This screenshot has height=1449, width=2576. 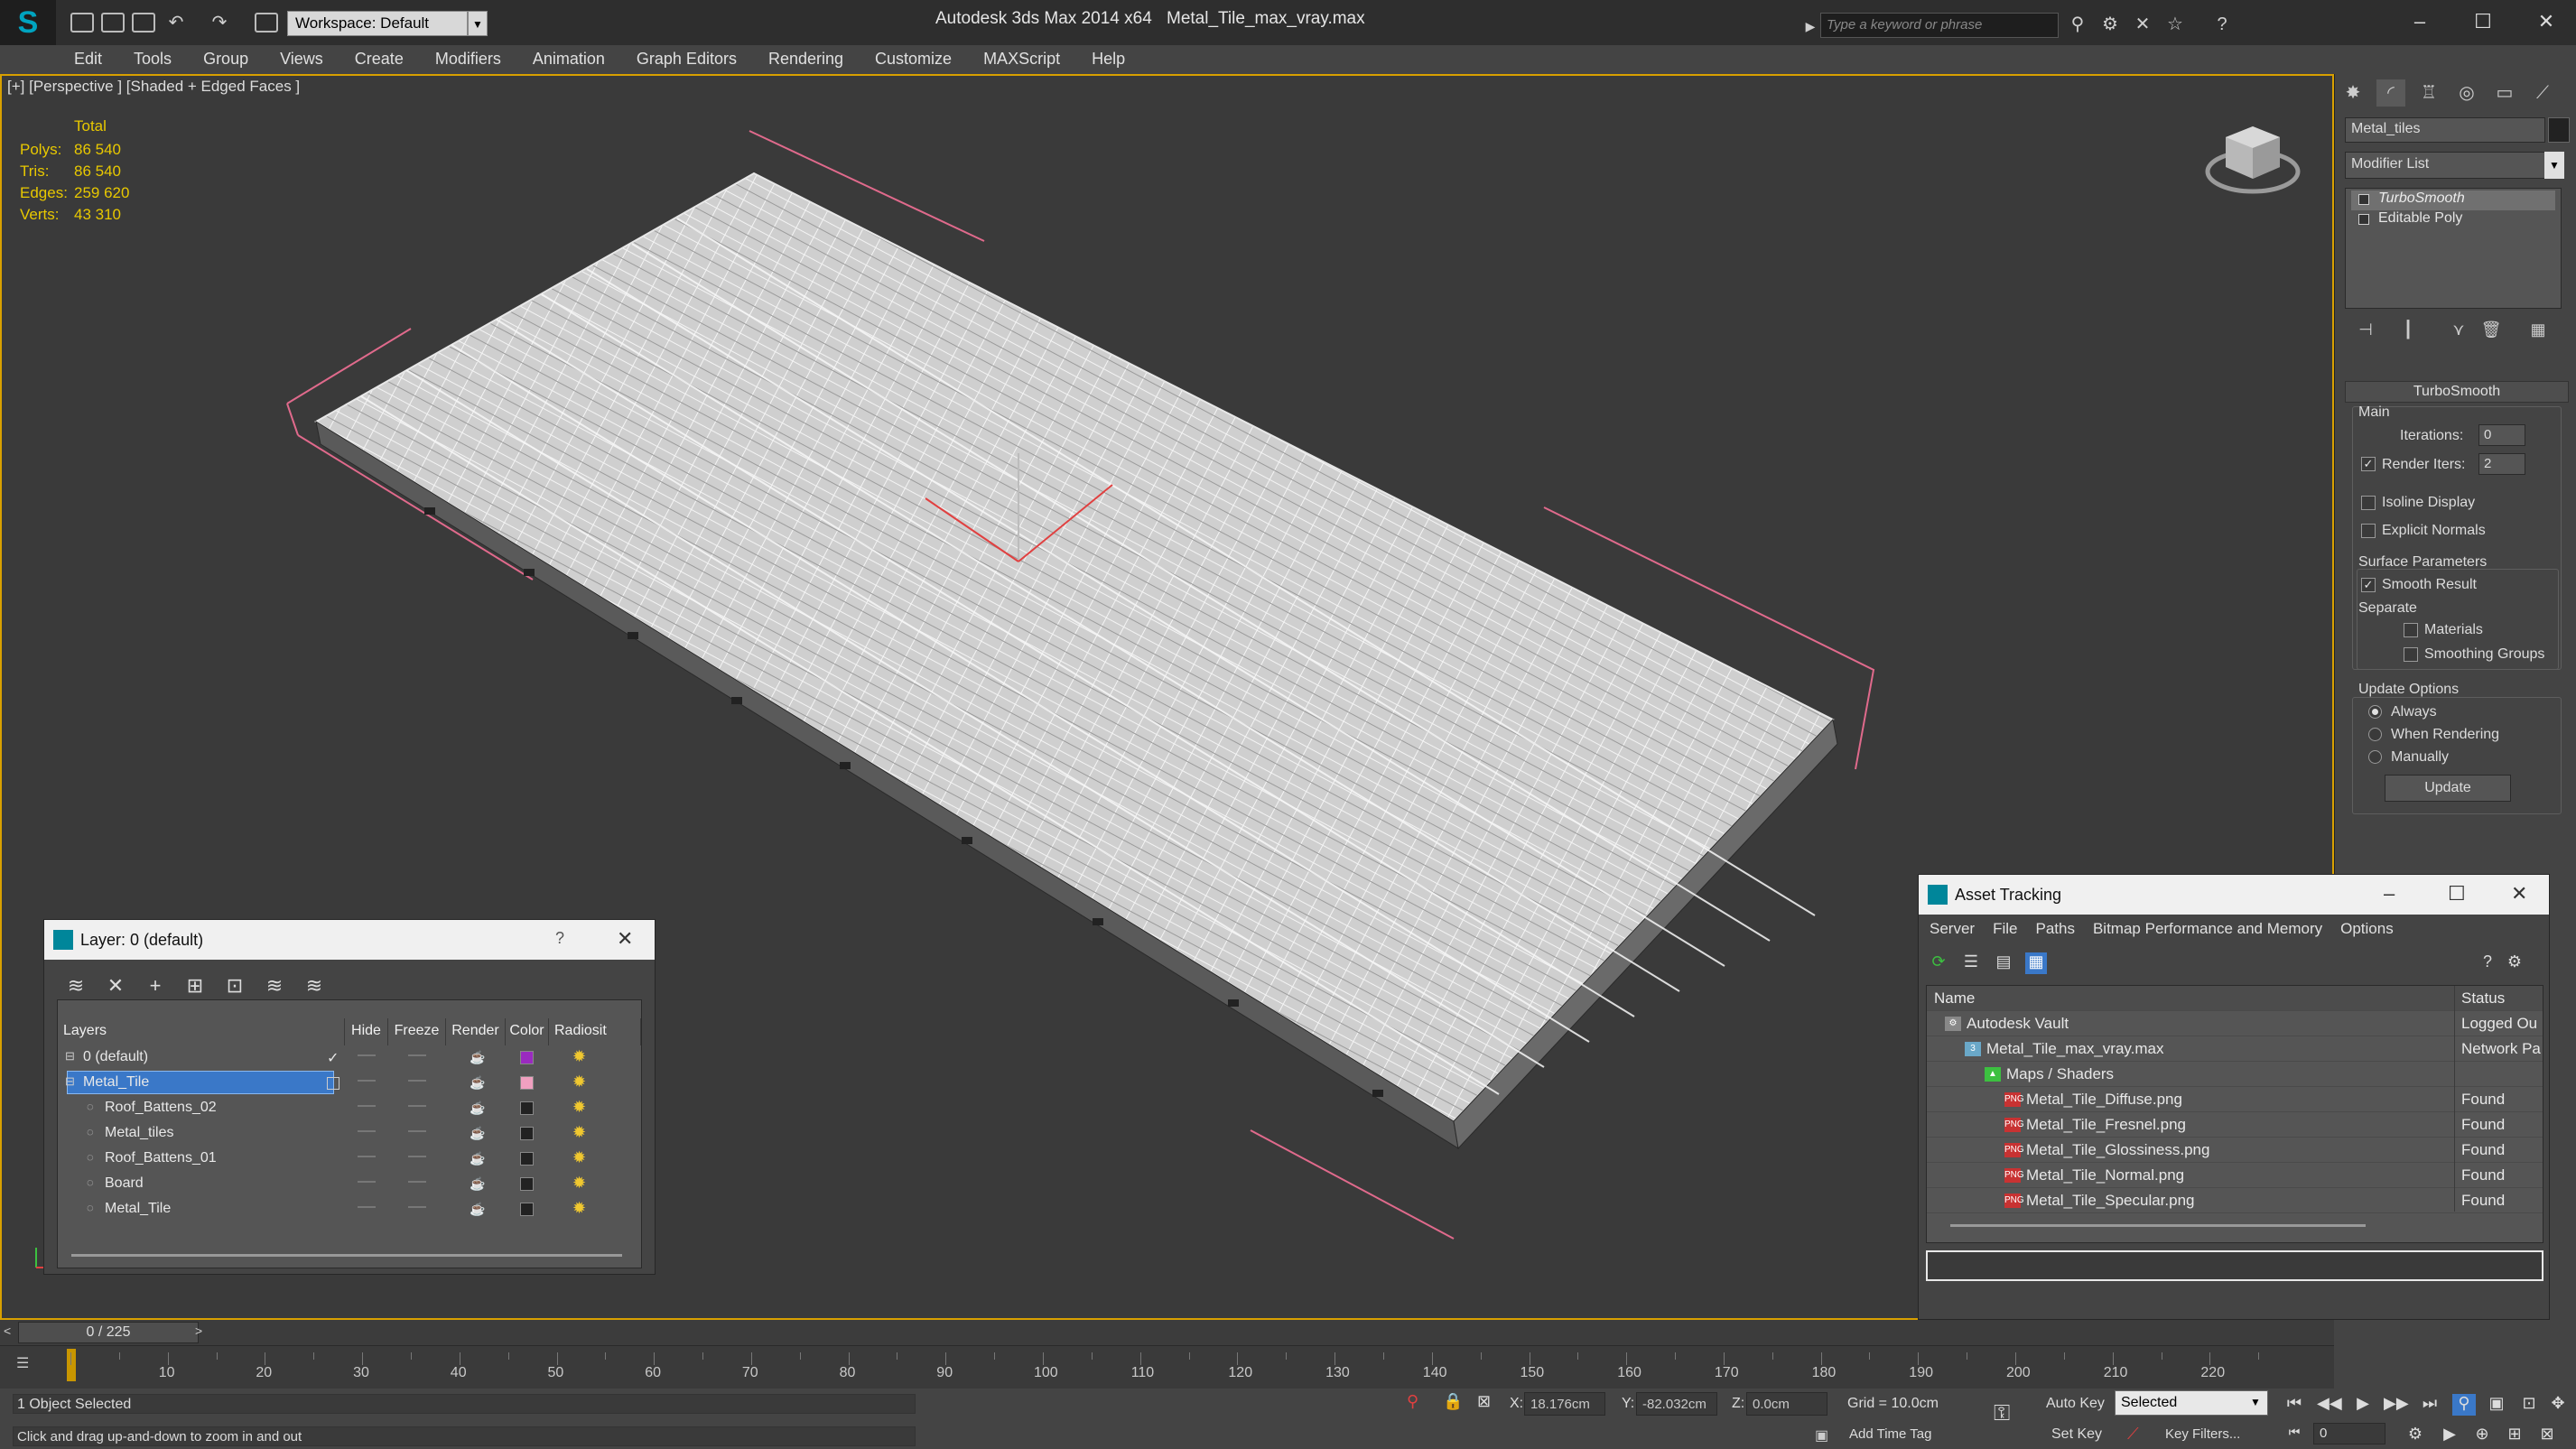 What do you see at coordinates (201, 1031) in the screenshot?
I see `column-header: Layers` at bounding box center [201, 1031].